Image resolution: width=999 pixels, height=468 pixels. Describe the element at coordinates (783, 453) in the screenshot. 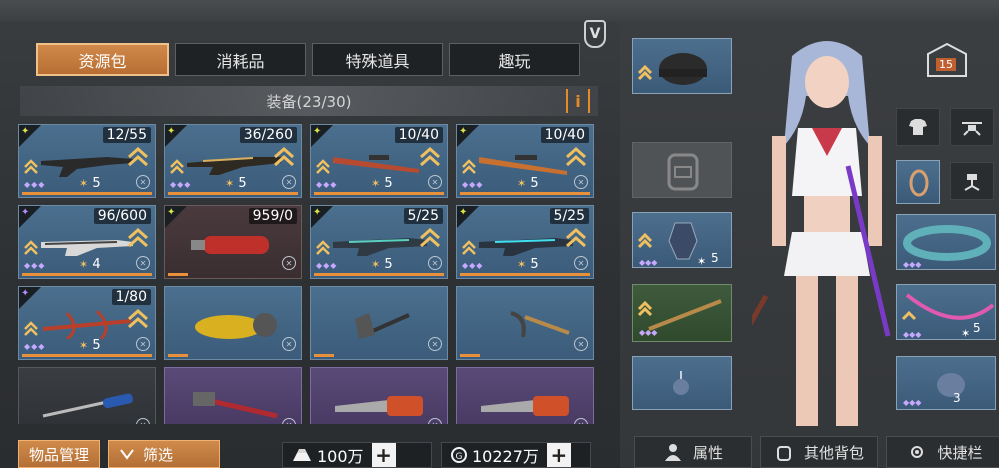

I see `bag-icon` at that location.